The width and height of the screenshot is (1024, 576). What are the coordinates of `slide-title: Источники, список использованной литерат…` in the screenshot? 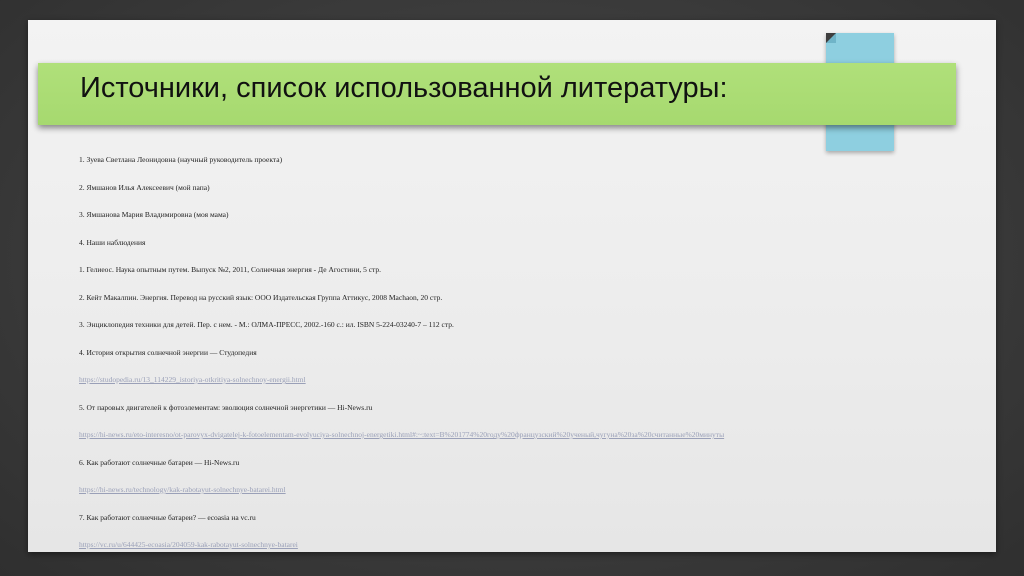 It's located at (404, 88).